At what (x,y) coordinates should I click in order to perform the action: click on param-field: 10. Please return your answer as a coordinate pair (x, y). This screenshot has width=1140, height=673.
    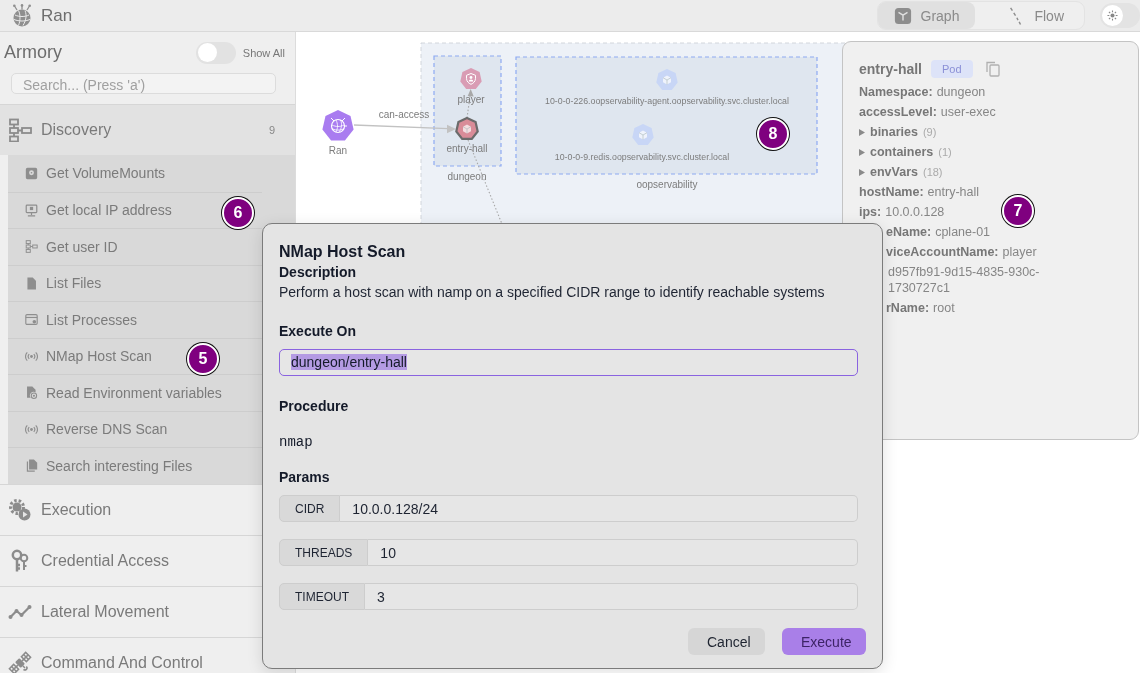
    Looking at the image, I should click on (613, 552).